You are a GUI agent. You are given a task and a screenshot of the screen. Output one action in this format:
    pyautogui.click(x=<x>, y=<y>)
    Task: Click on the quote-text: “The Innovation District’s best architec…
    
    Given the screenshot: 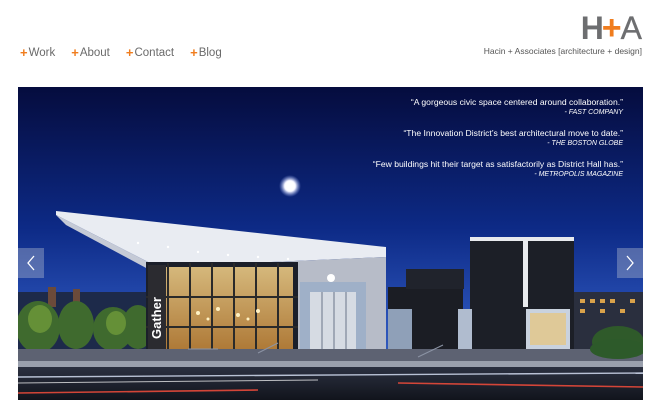 What is the action you would take?
    pyautogui.click(x=513, y=133)
    